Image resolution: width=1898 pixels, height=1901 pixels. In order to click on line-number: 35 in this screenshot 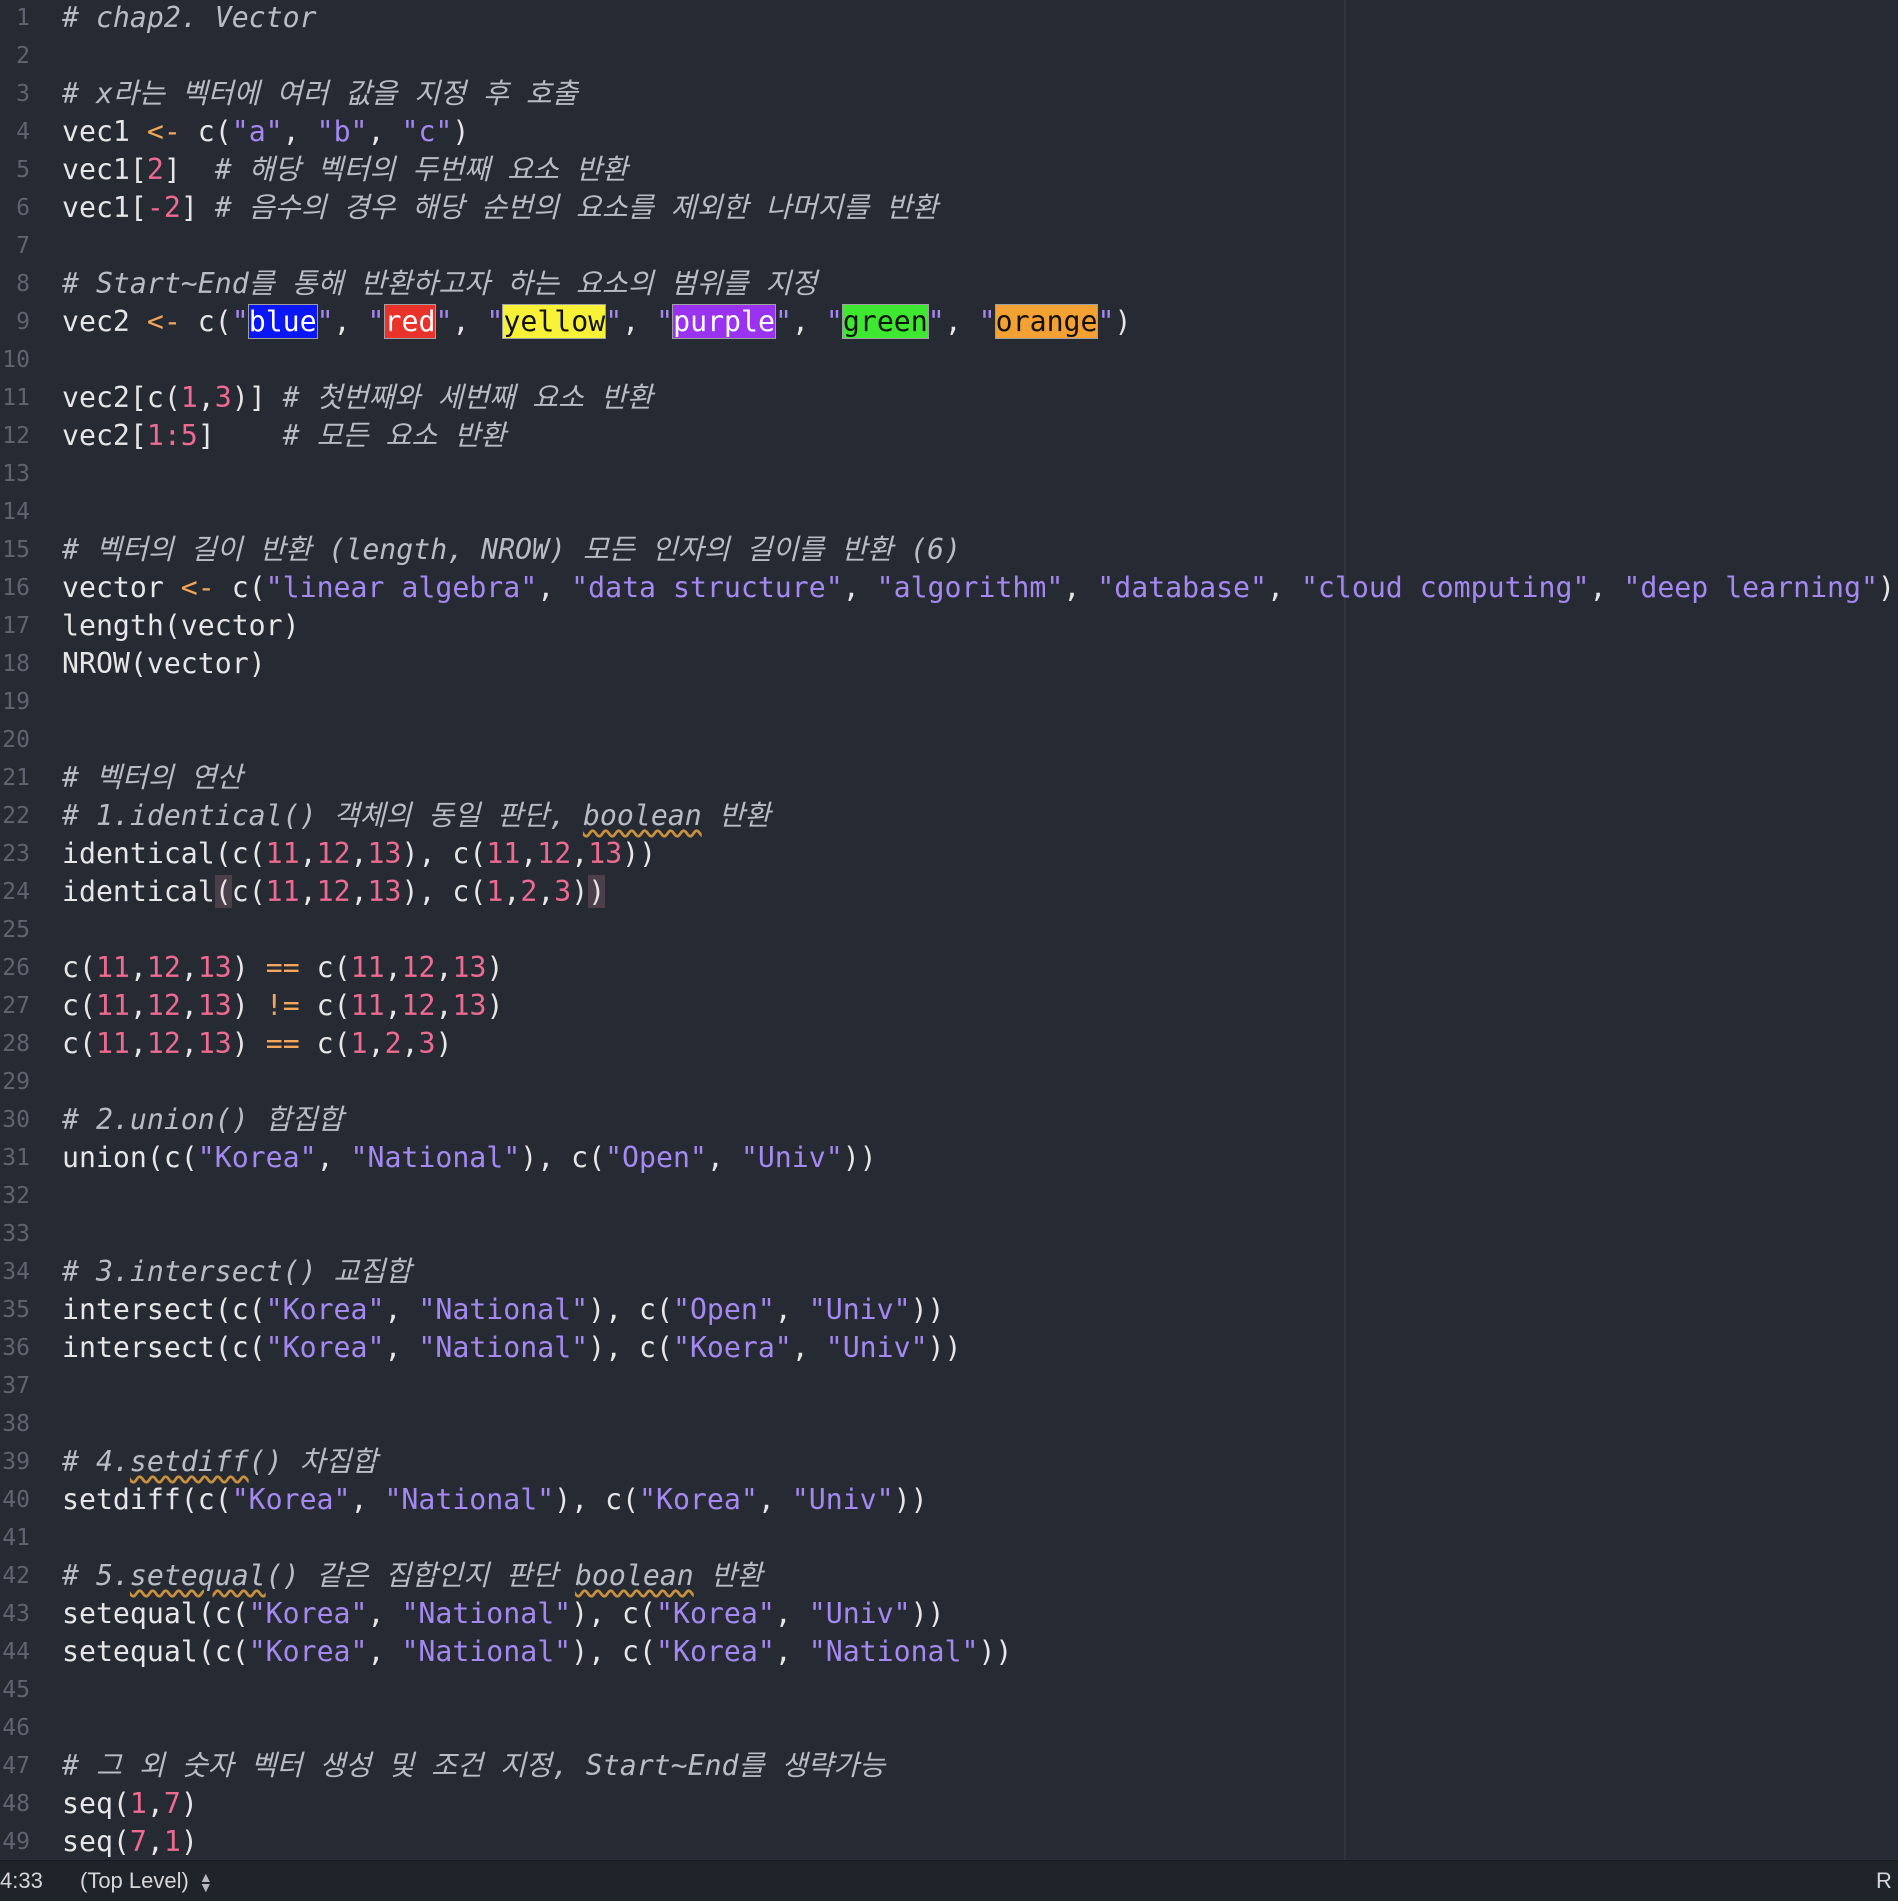, I will do `click(16, 1310)`.